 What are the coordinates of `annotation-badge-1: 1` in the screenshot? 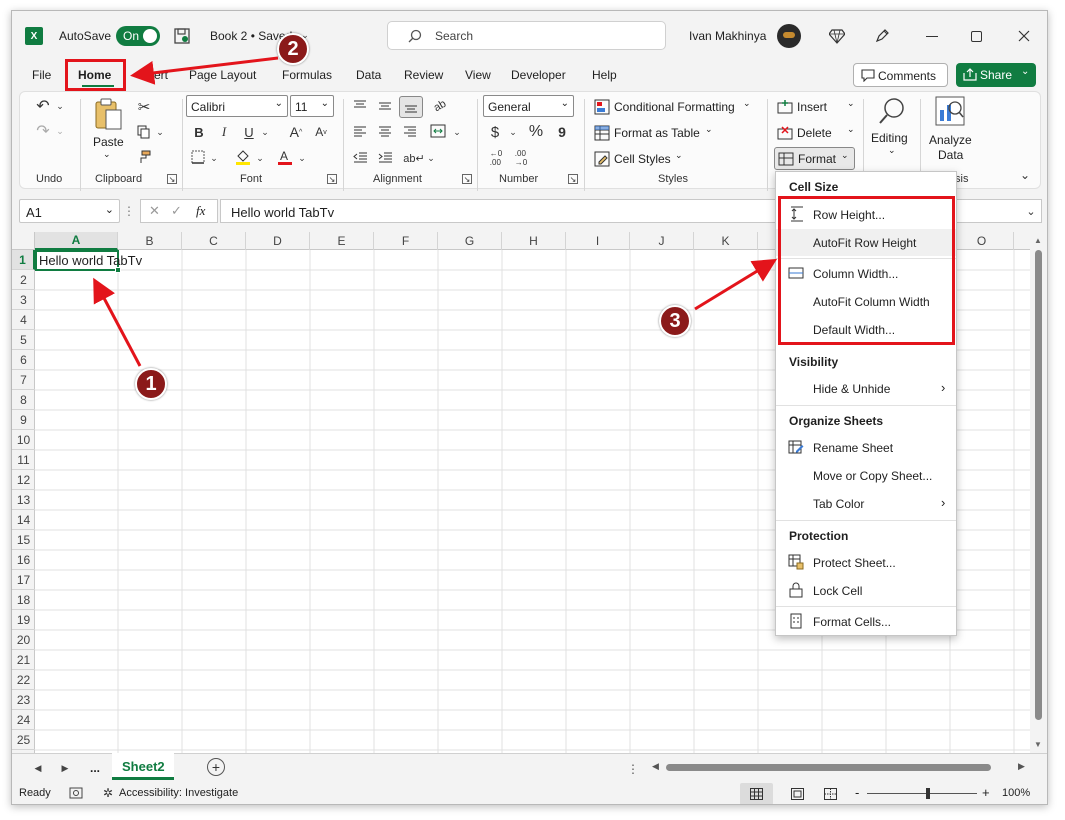 It's located at (151, 384).